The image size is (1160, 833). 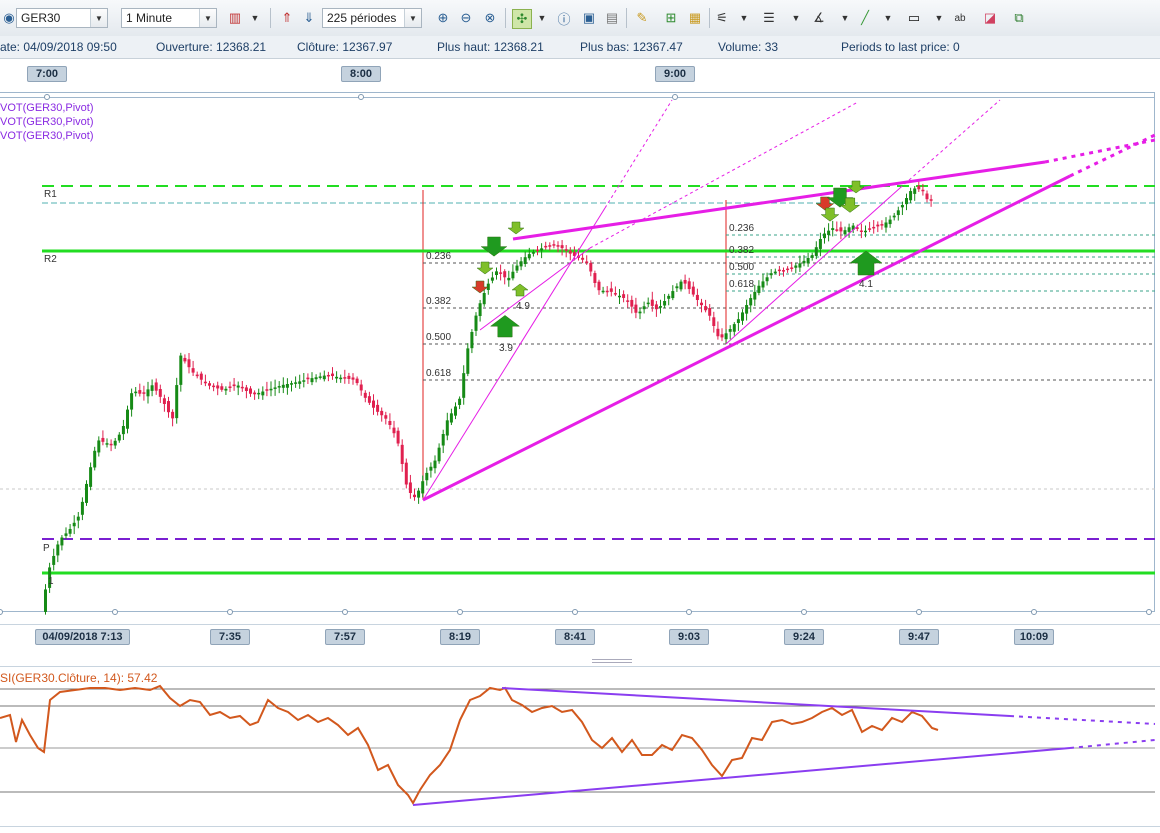 What do you see at coordinates (50, 259) in the screenshot?
I see `level-r2-label: R2` at bounding box center [50, 259].